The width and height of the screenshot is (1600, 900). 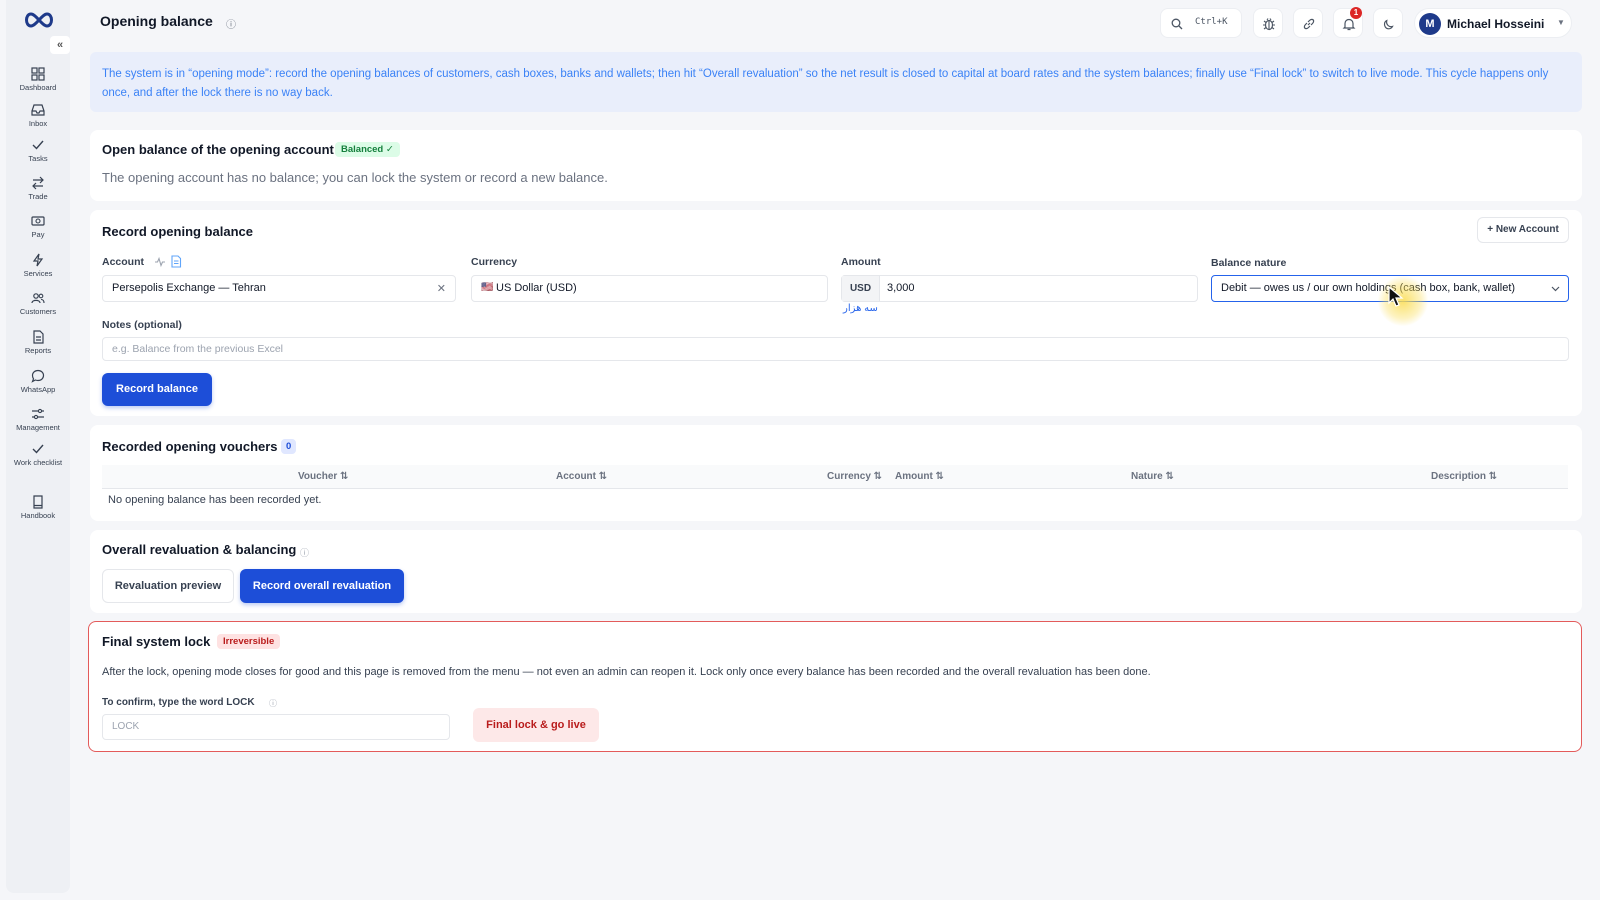 I want to click on new-account-label: + New Account, so click(x=1523, y=229).